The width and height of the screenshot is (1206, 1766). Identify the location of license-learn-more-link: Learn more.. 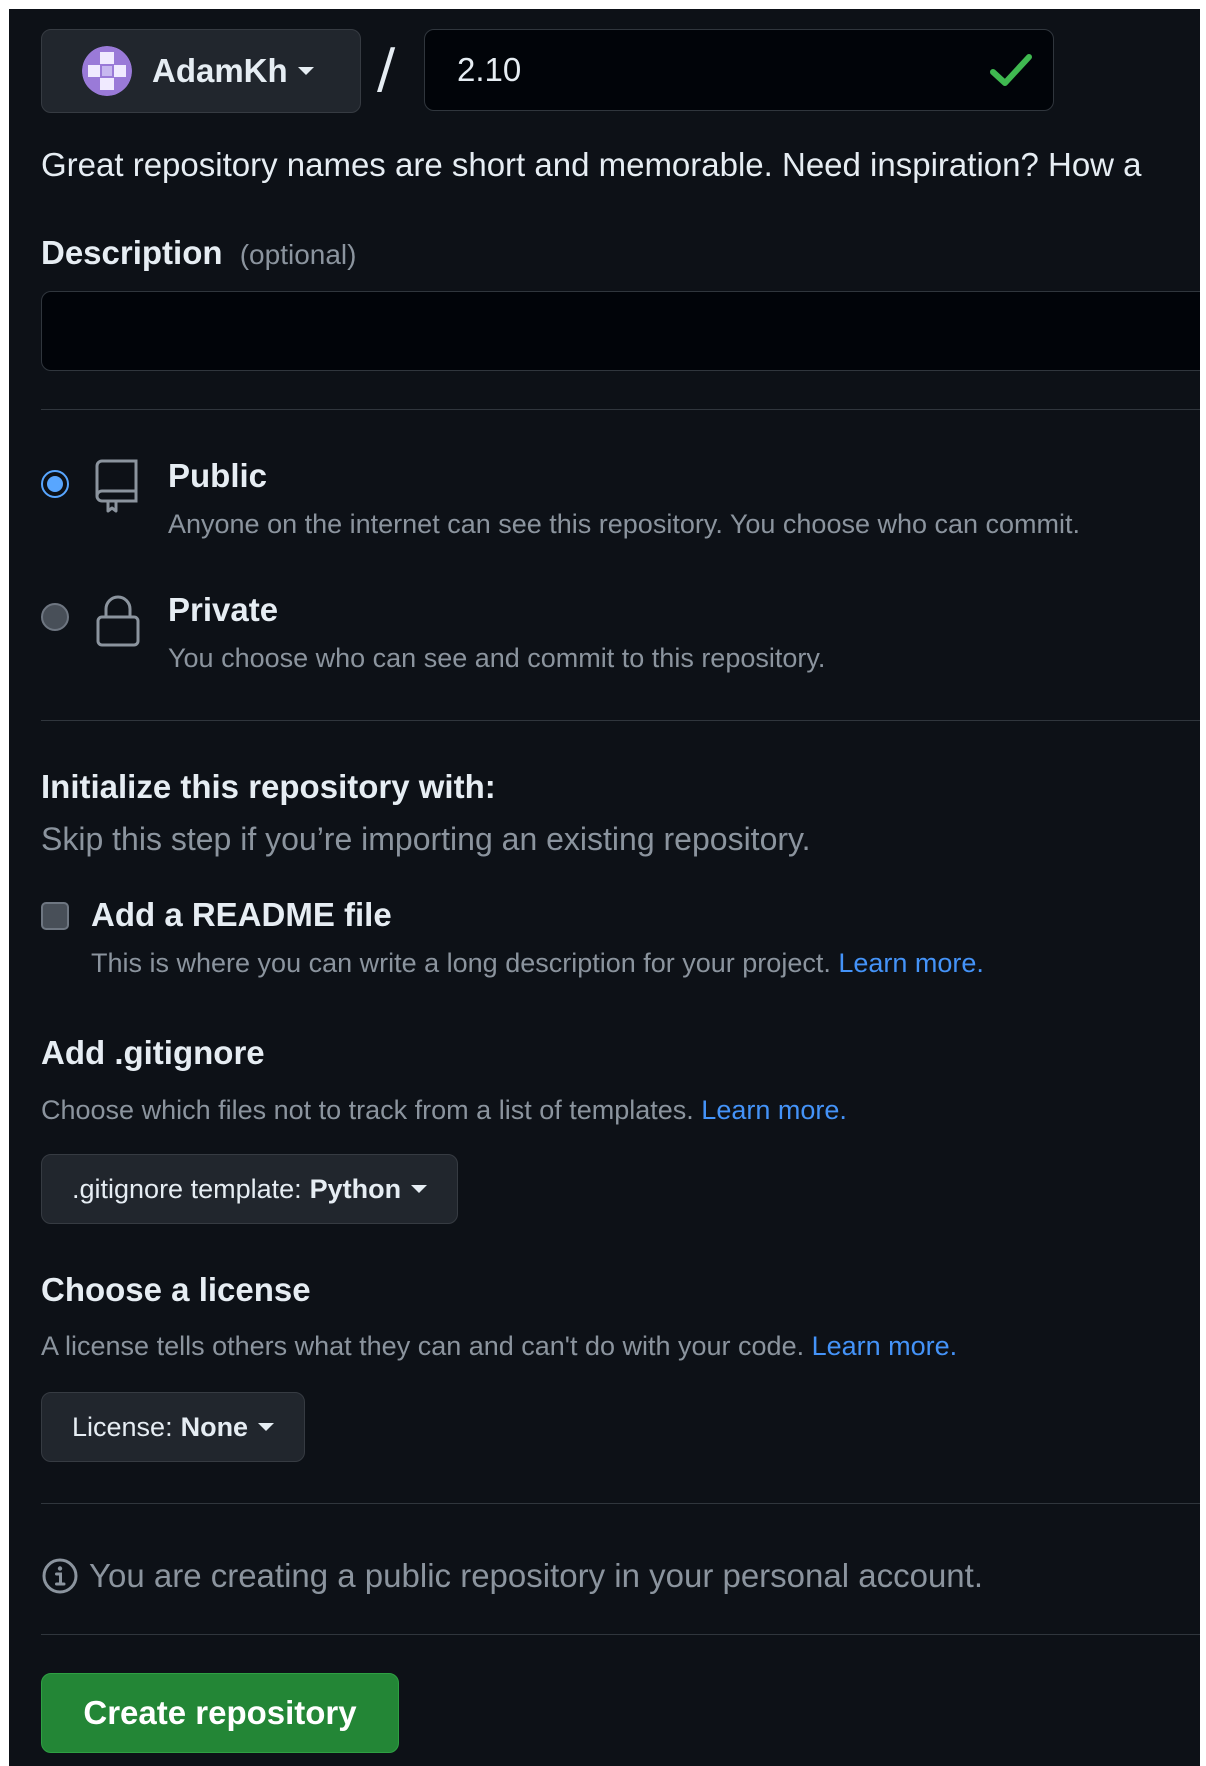
(885, 1346).